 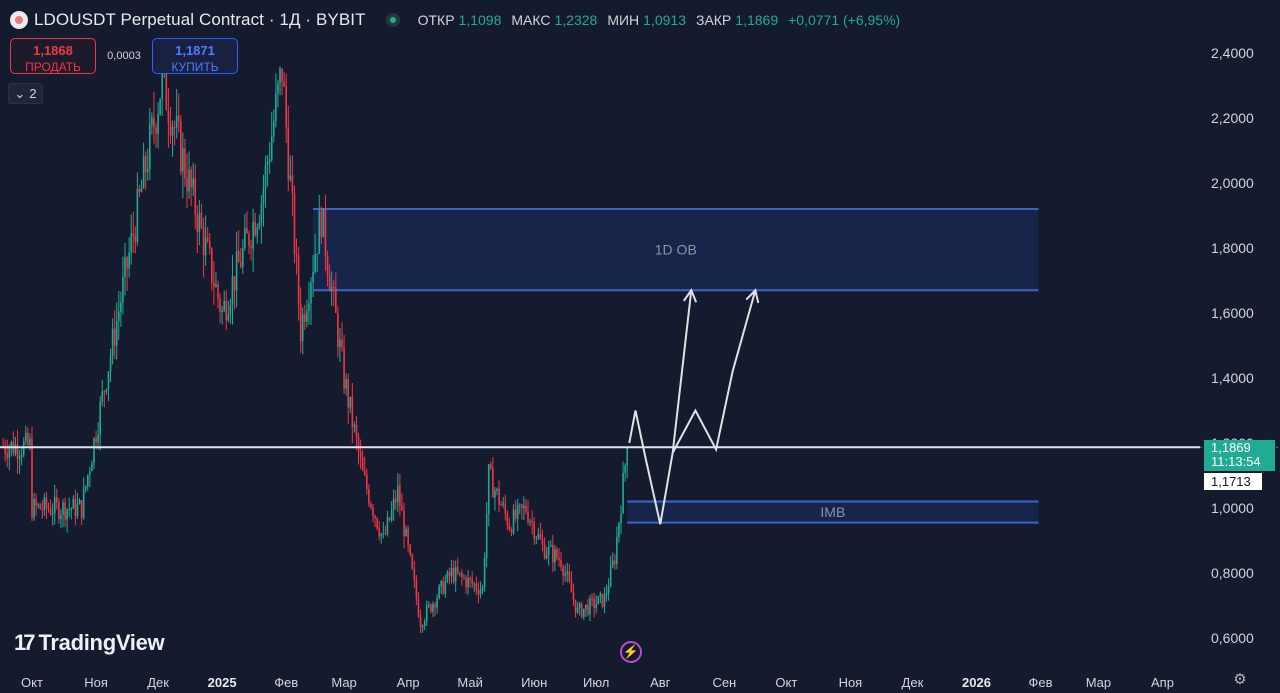 I want to click on symbol-title: LDOUSDT Perpetual Contract · 1Д · BYBIT, so click(x=200, y=20).